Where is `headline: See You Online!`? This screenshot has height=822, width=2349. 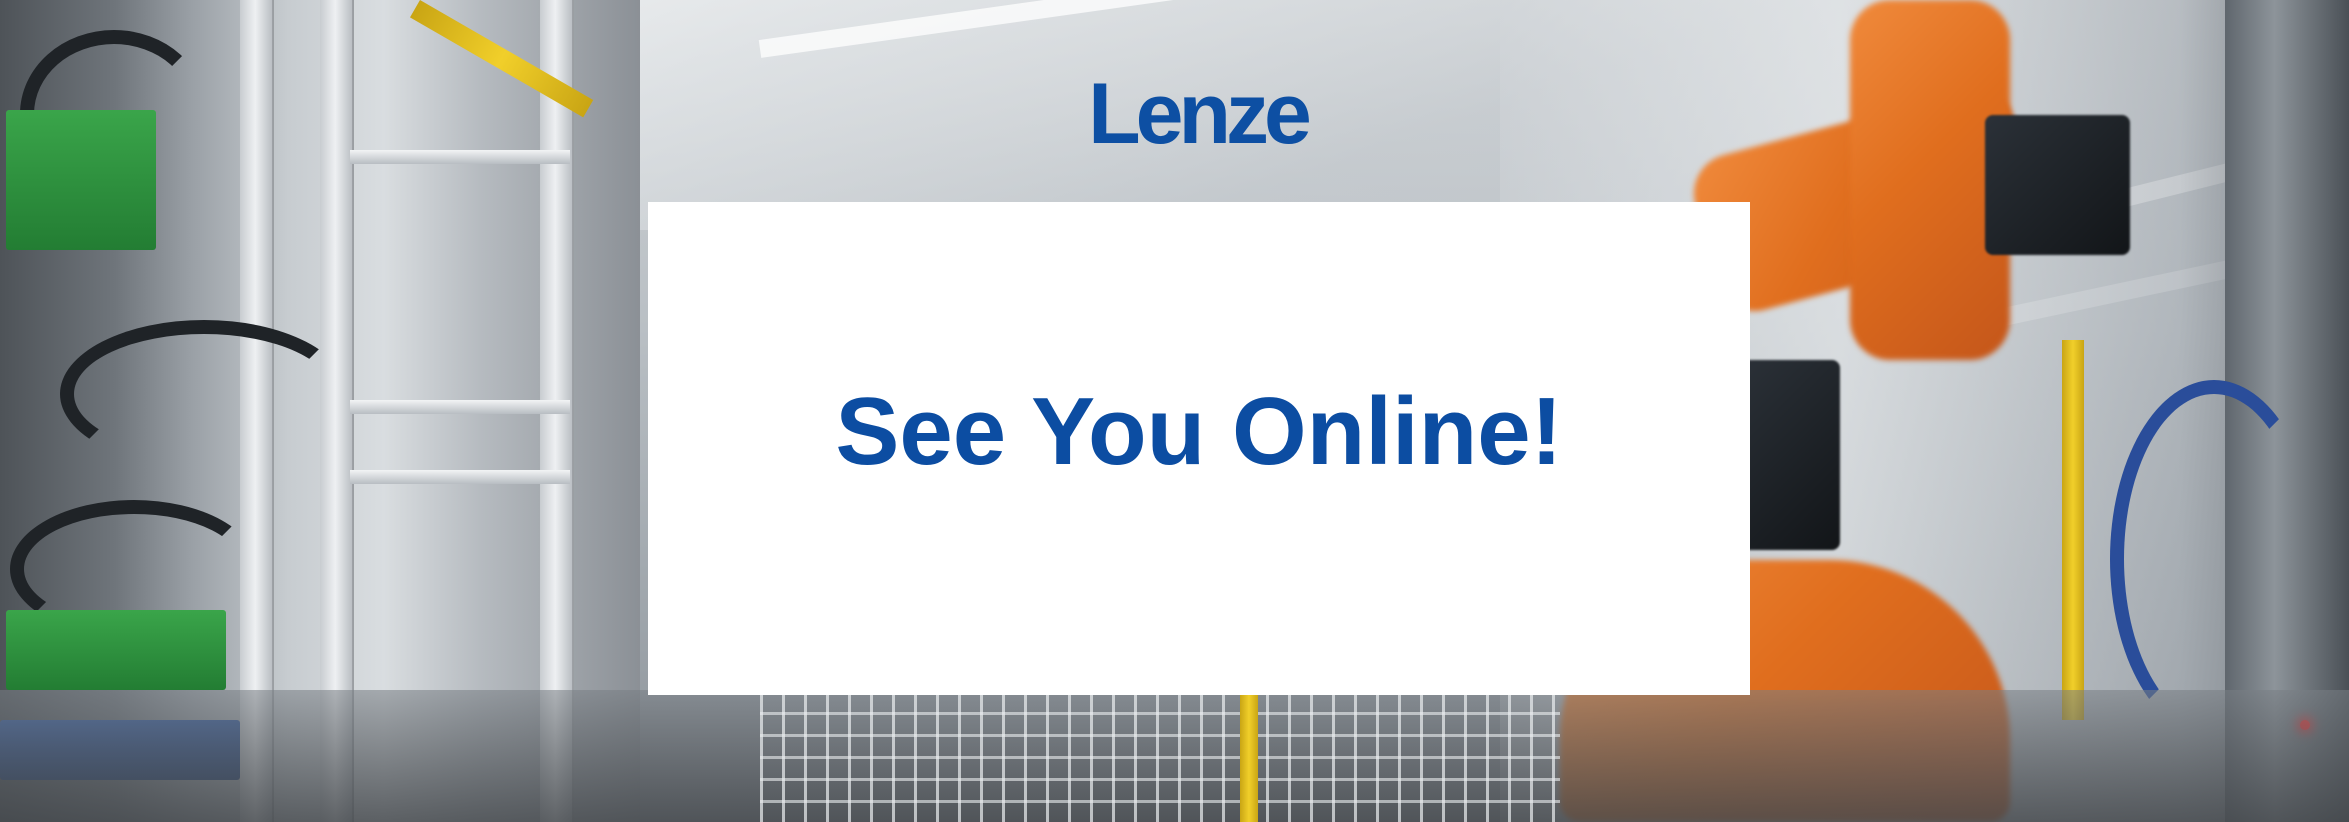 headline: See You Online! is located at coordinates (1199, 431).